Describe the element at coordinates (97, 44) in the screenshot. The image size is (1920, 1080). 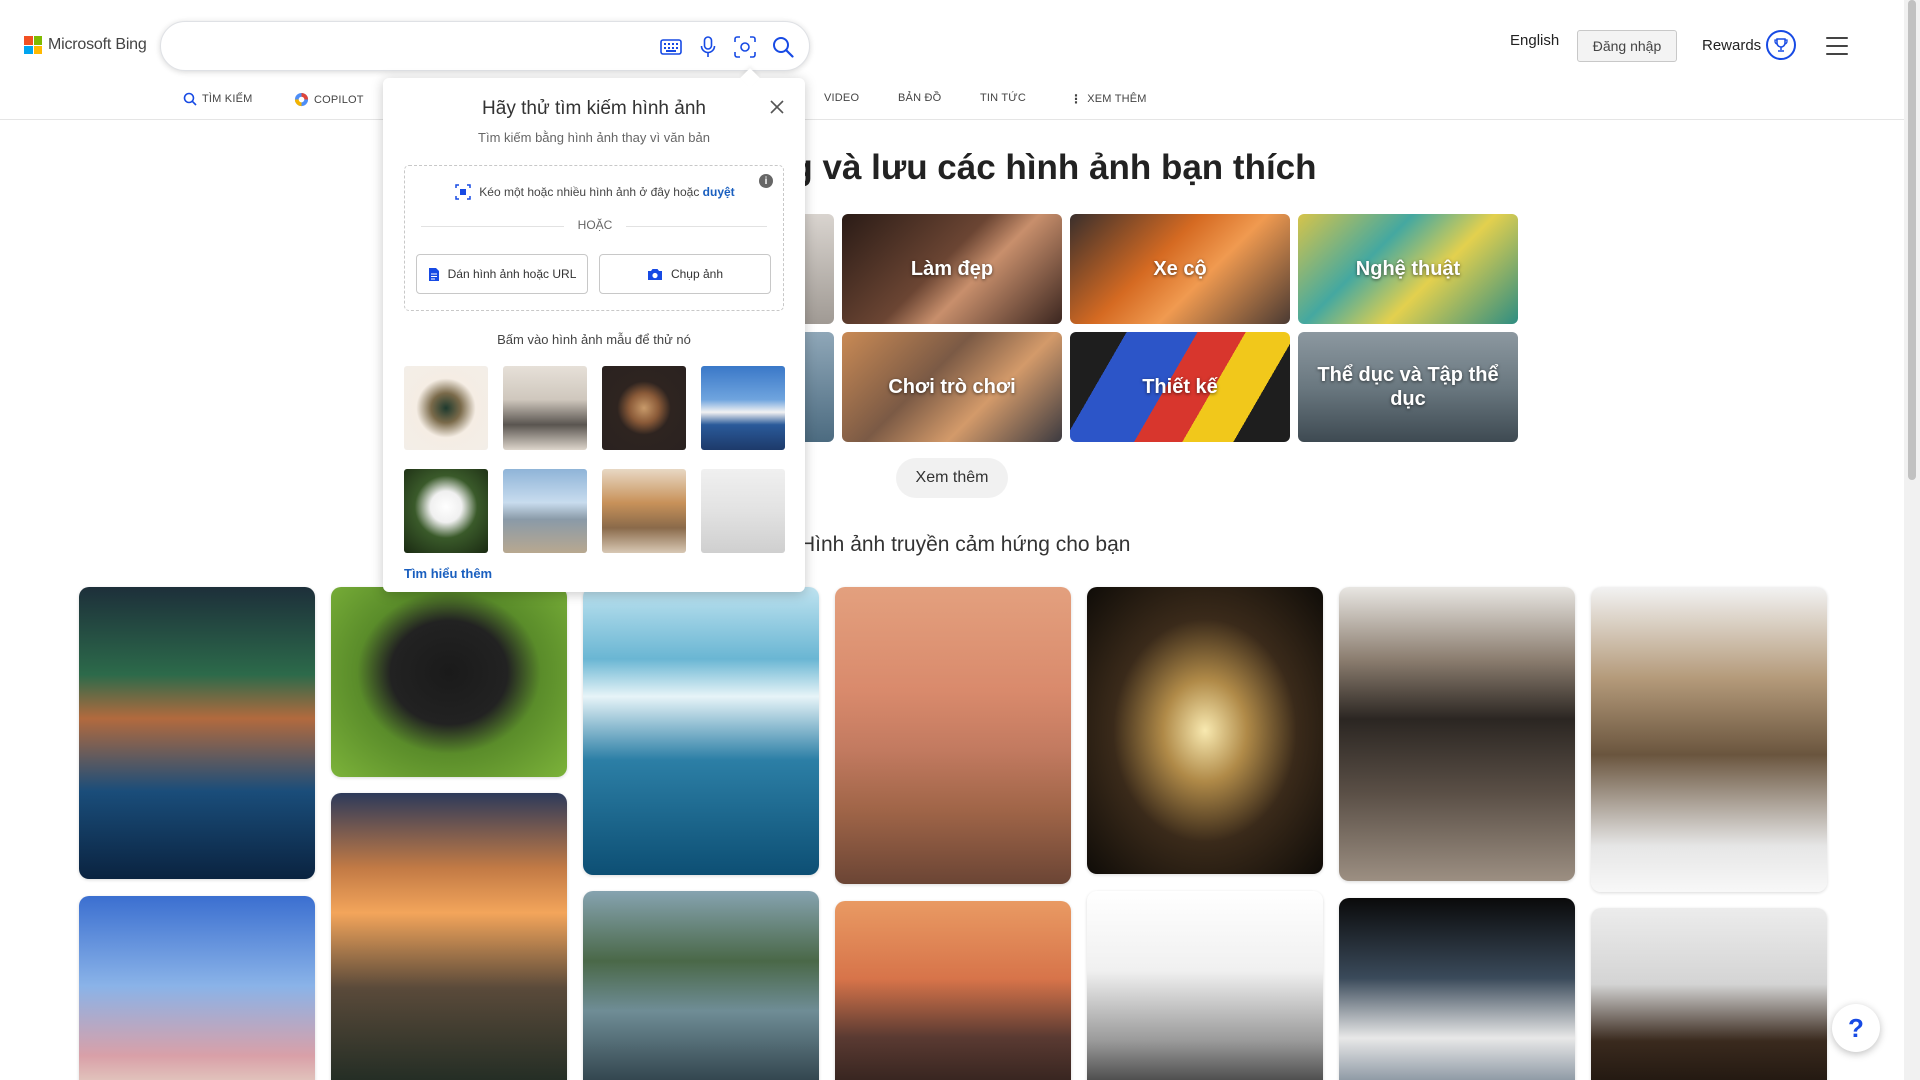
I see `logo-text: Microsoft Bing` at that location.